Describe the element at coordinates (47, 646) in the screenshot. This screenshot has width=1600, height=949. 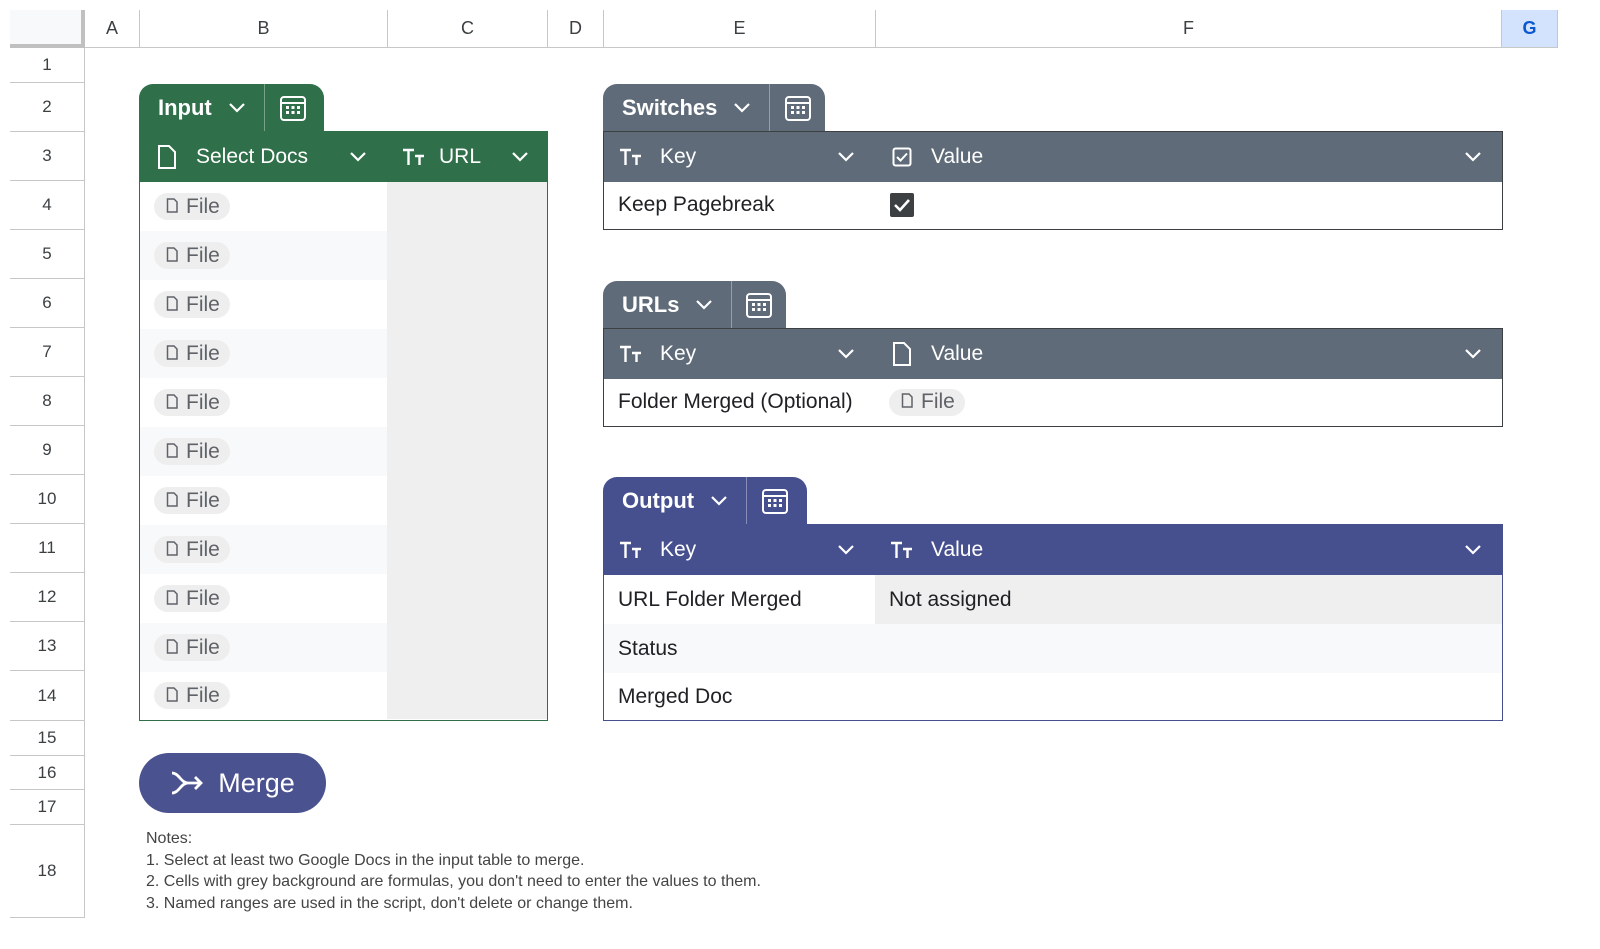
I see `row-header-13: 13` at that location.